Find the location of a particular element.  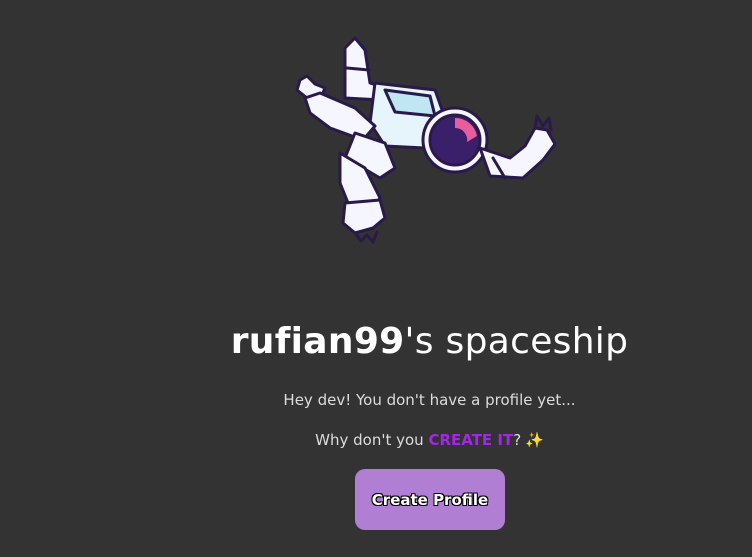

page-title: rufian99's spaceship is located at coordinates (376, 342).